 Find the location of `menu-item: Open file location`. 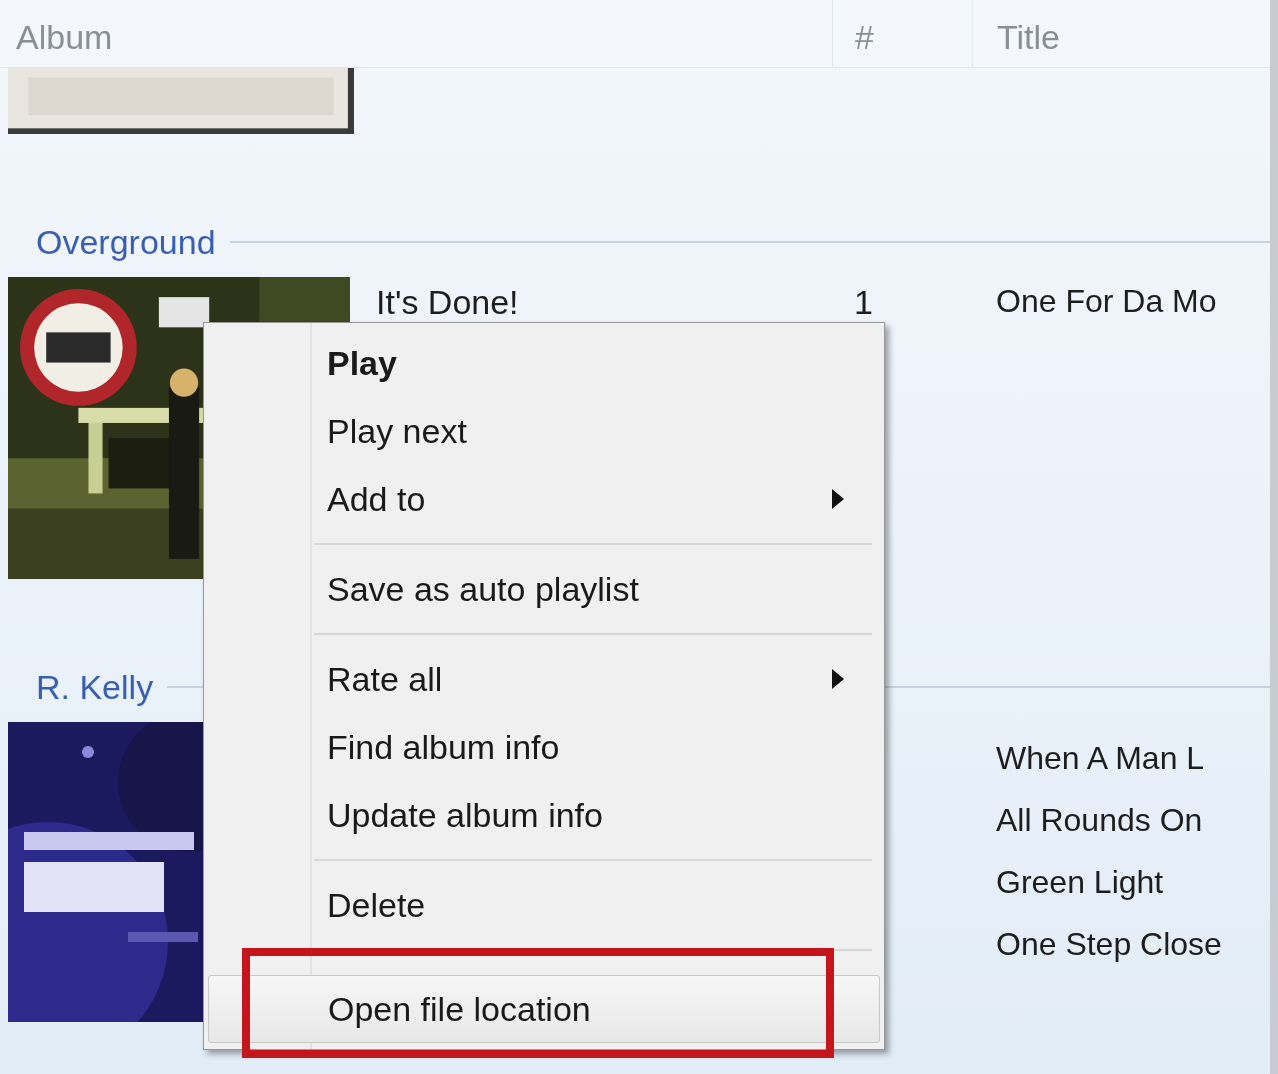

menu-item: Open file location is located at coordinates (544, 1009).